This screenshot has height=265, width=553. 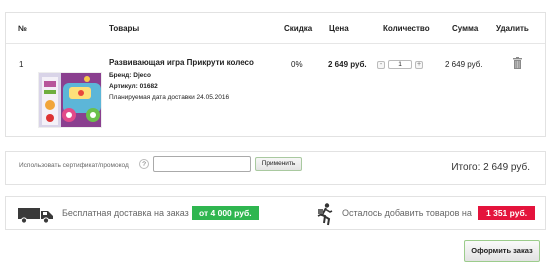 I want to click on quantity-minus-button: -, so click(x=381, y=64).